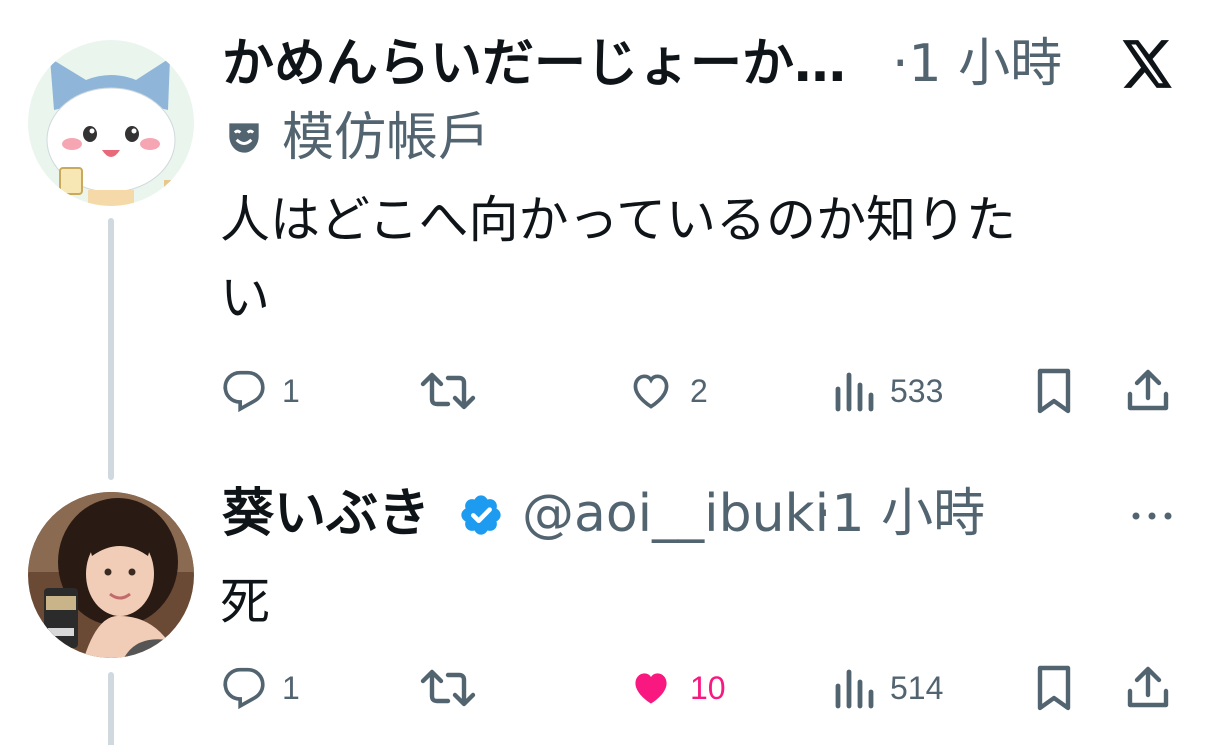  What do you see at coordinates (708, 687) in the screenshot?
I see `like-count: 10` at bounding box center [708, 687].